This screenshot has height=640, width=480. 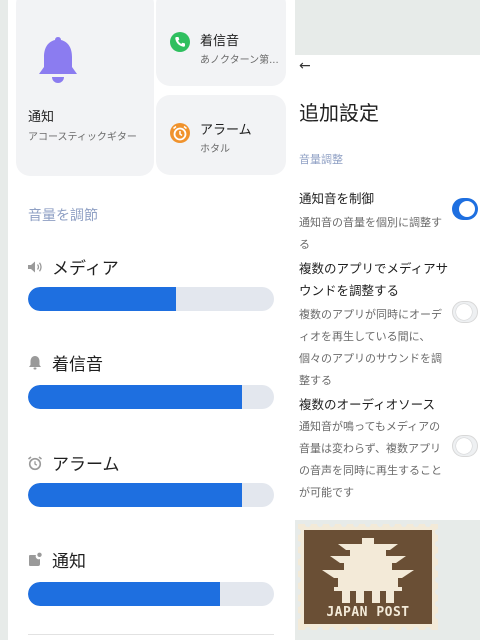 What do you see at coordinates (367, 404) in the screenshot?
I see `option-title-multi-audio-source: 複数のオーディオソース` at bounding box center [367, 404].